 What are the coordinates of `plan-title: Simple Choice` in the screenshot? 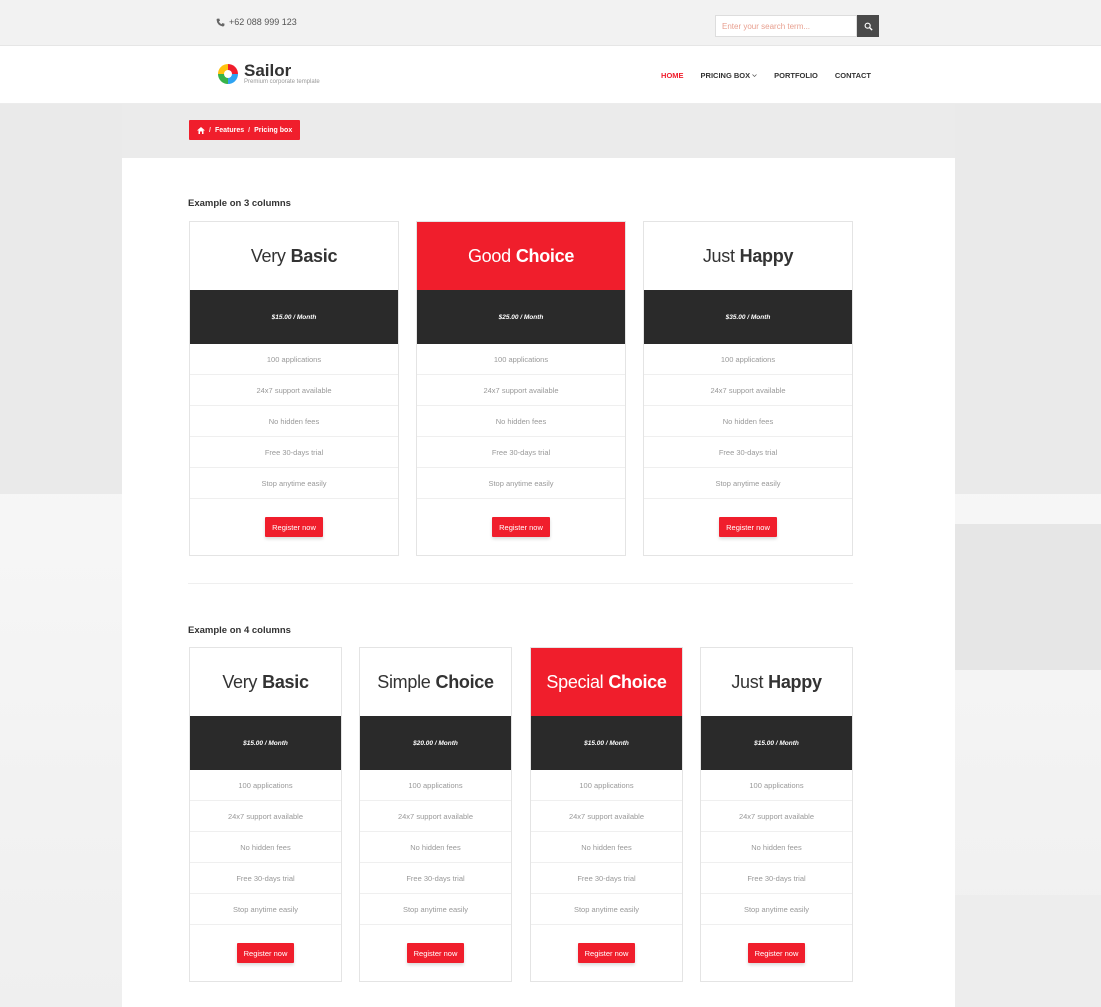 It's located at (435, 682).